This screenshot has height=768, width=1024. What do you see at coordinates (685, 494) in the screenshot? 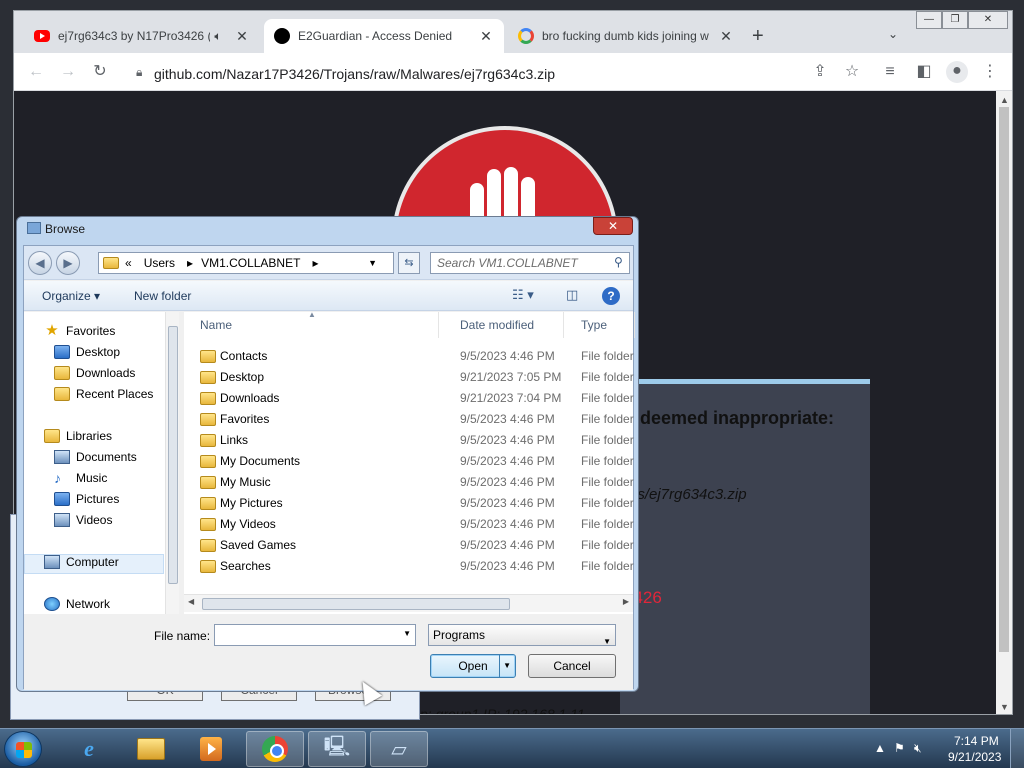
I see `denied-url: res/ej7rg634c3.zip` at bounding box center [685, 494].